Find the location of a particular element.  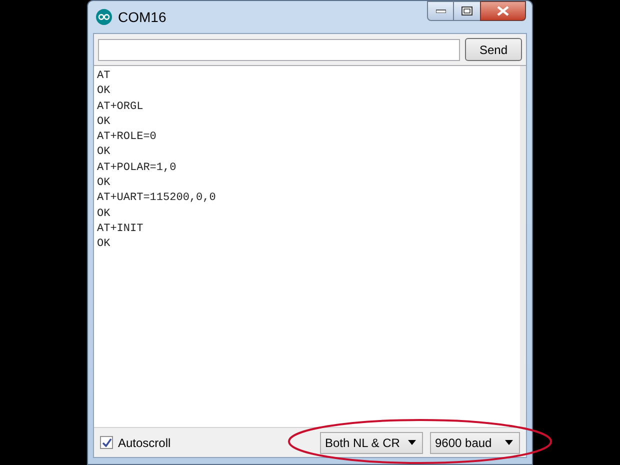

autoscroll-label: Autoscroll is located at coordinates (144, 443).